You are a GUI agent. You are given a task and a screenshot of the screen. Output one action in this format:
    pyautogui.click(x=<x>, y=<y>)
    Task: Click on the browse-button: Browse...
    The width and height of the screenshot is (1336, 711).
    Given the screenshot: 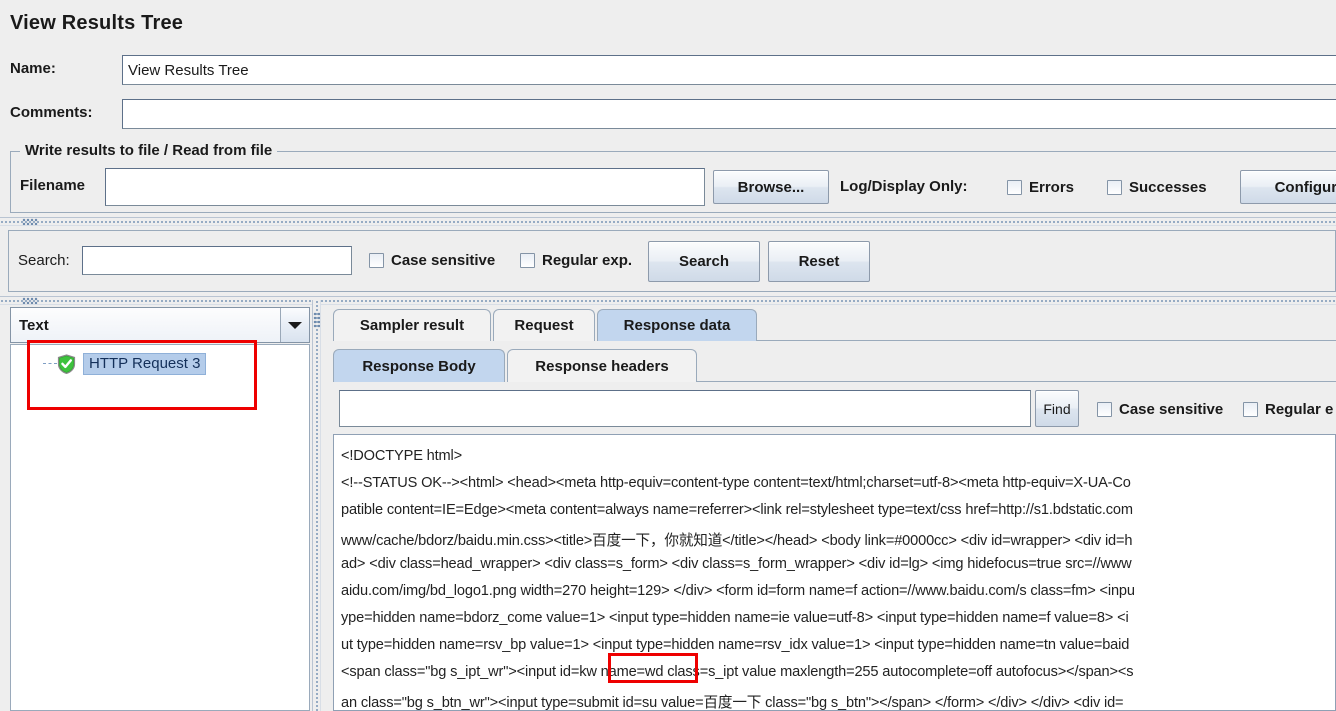 What is the action you would take?
    pyautogui.click(x=771, y=187)
    